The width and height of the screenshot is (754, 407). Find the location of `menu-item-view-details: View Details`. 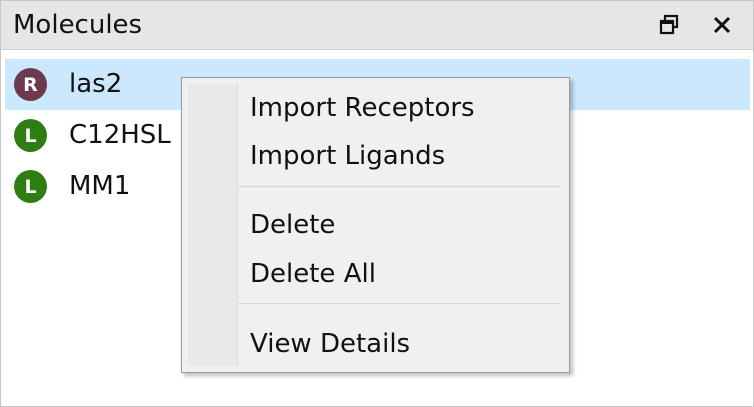

menu-item-view-details: View Details is located at coordinates (374, 344).